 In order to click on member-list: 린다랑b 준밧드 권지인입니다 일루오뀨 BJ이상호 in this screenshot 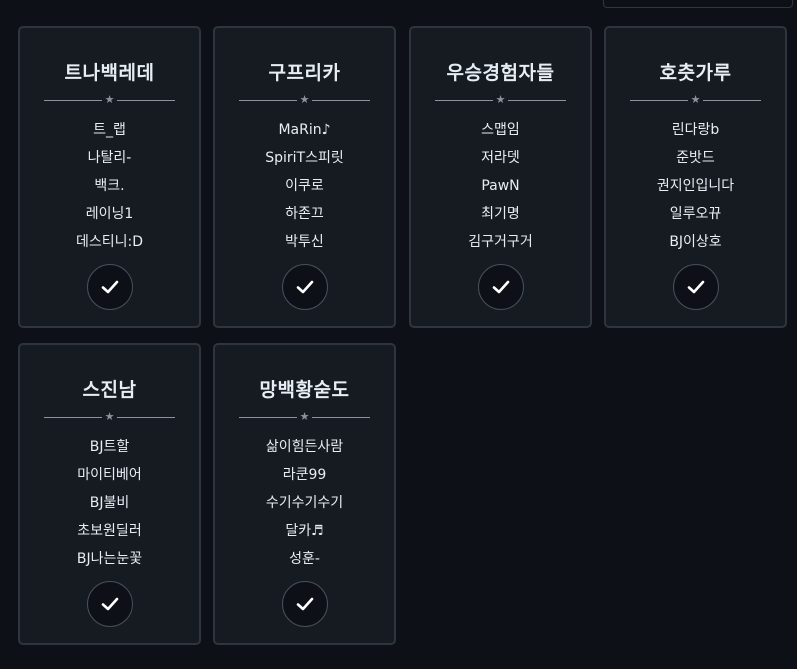, I will do `click(695, 186)`.